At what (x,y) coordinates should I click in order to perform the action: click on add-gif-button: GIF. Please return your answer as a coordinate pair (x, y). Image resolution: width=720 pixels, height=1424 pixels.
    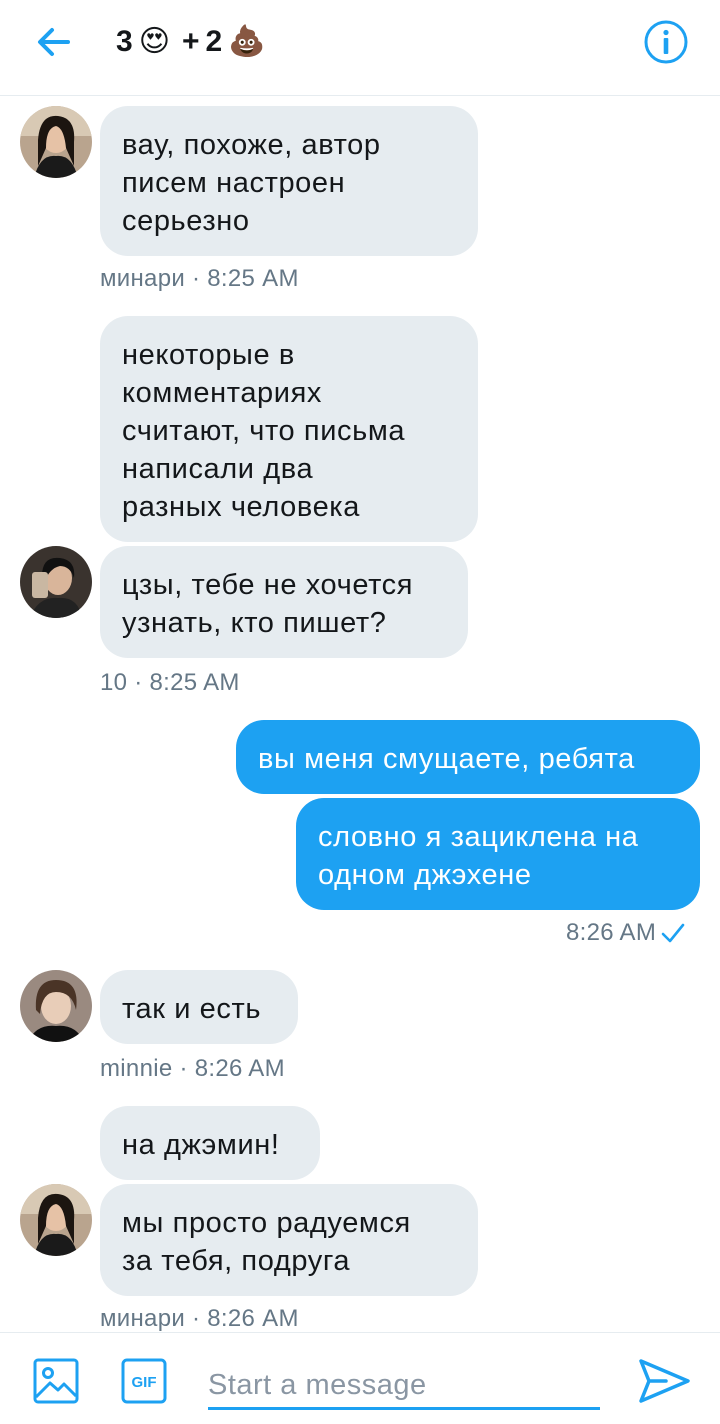
    Looking at the image, I should click on (144, 1381).